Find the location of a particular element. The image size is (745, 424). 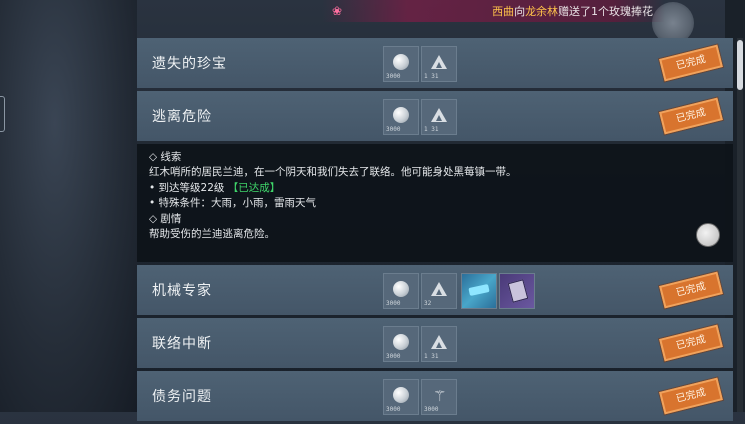

gift-notification-text: 西曲向龙余林赠送了1个玫瑰捧花 is located at coordinates (572, 11).